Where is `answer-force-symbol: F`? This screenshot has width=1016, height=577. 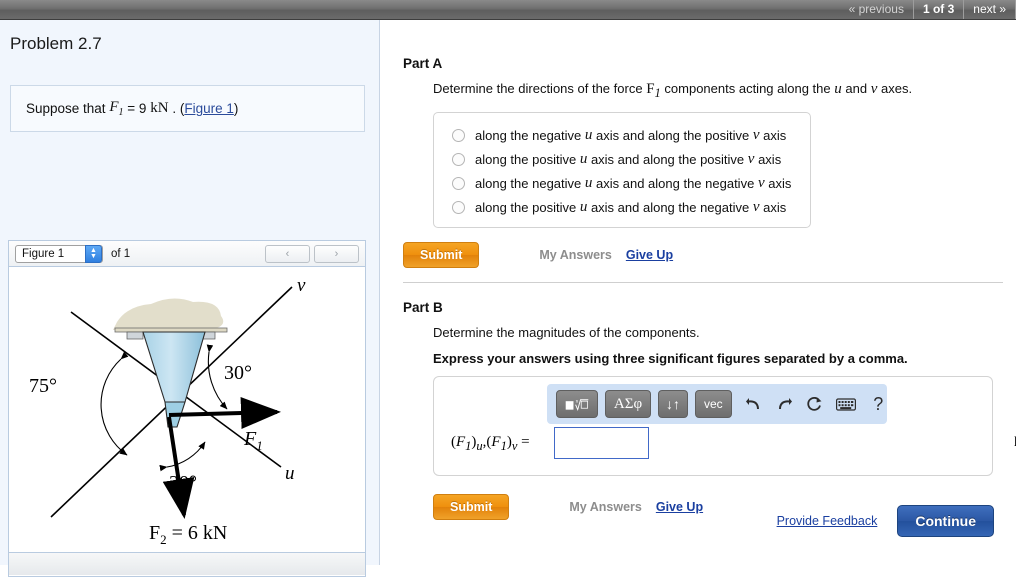 answer-force-symbol: F is located at coordinates (461, 442).